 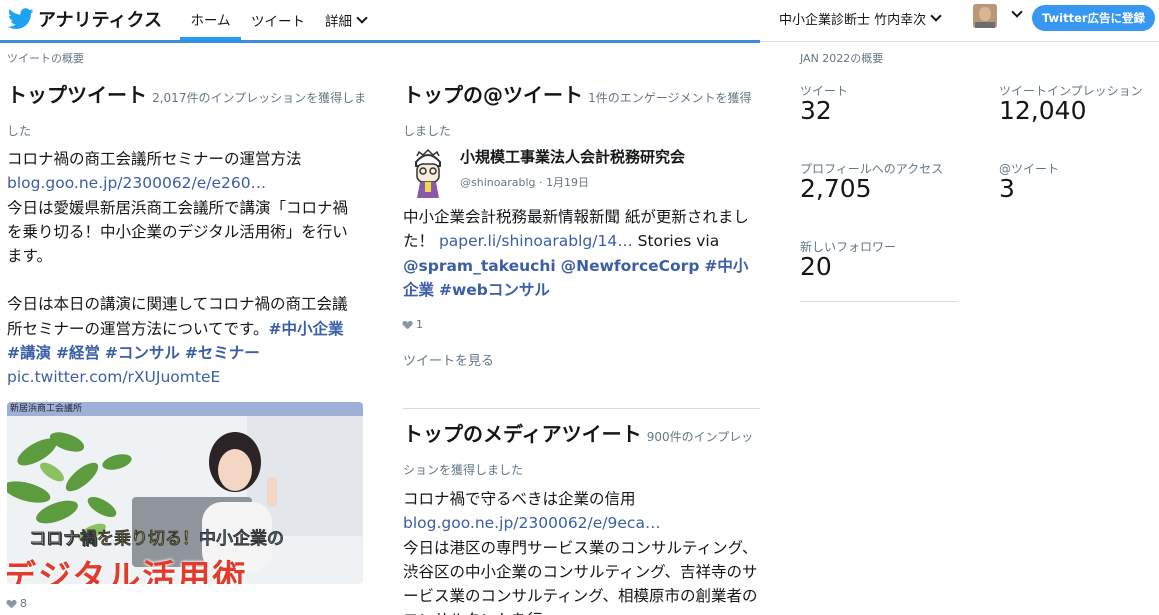 I want to click on mention-meta: @shinoarablg · 1月19日, so click(x=524, y=182).